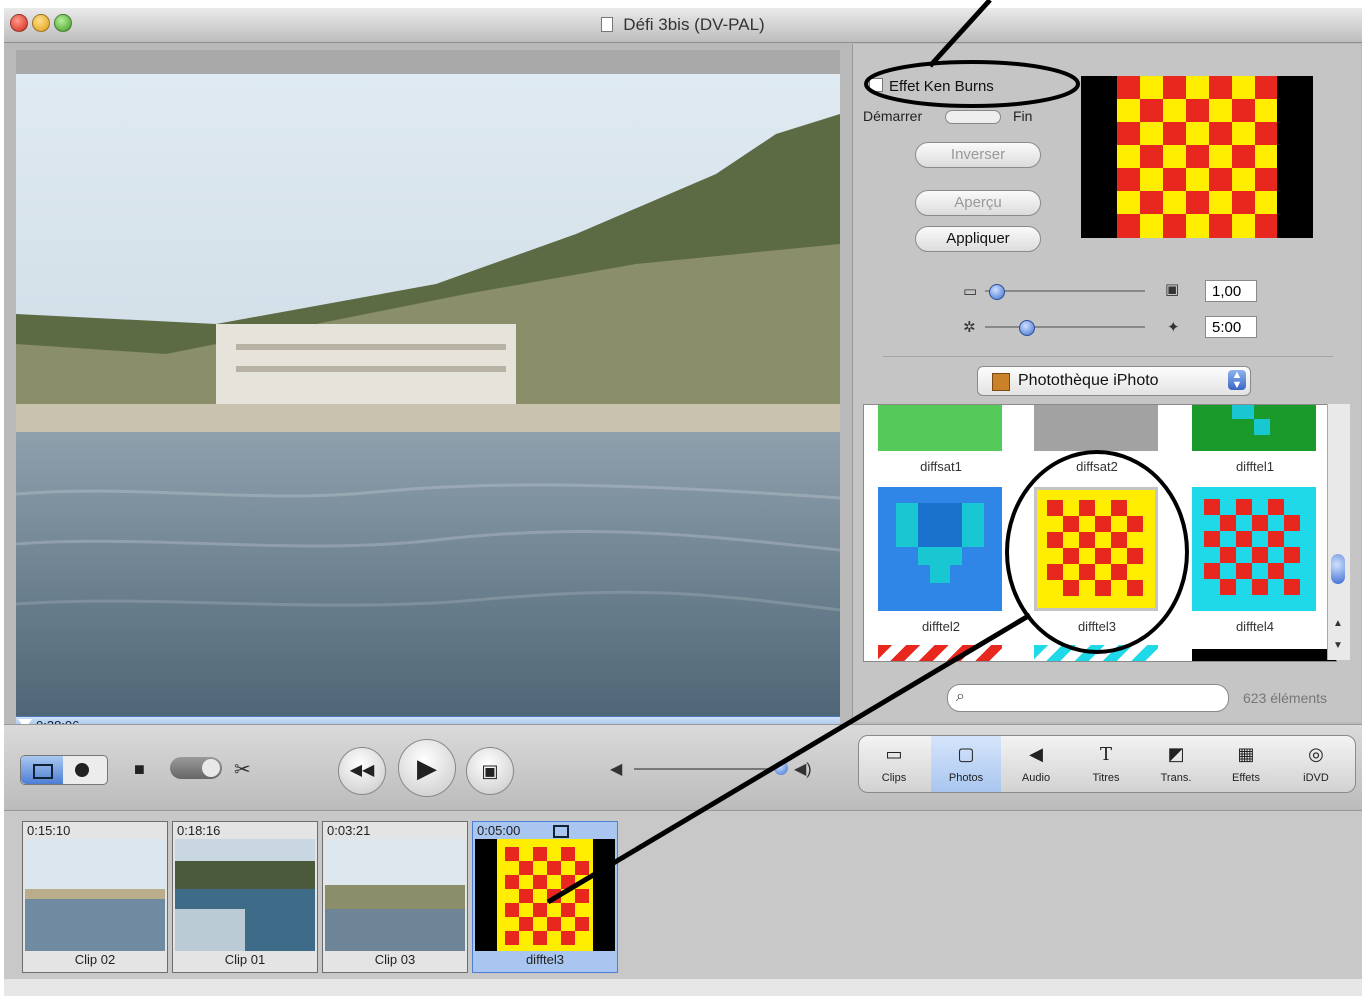 The width and height of the screenshot is (1362, 996). I want to click on scroll-up-arrow: ▲, so click(1338, 623).